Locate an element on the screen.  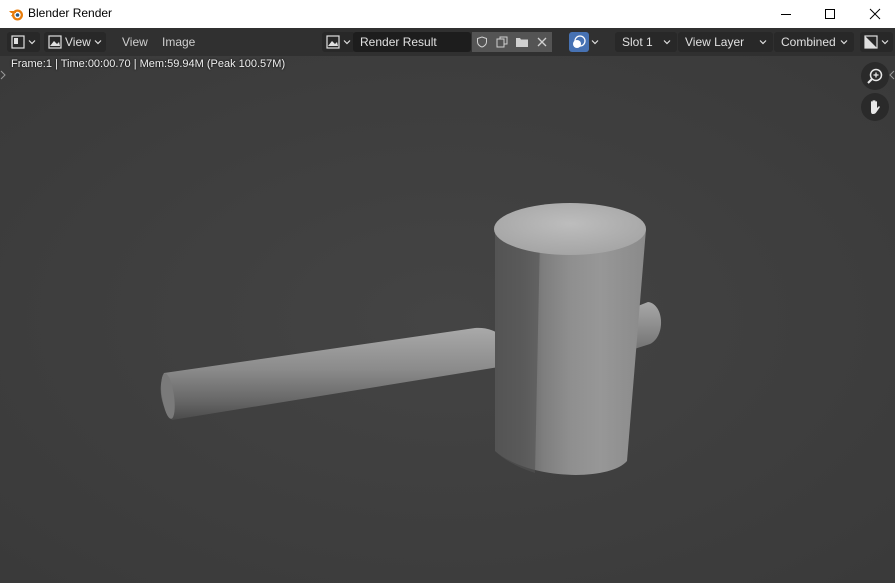
view-mode-selector: View is located at coordinates (75, 42).